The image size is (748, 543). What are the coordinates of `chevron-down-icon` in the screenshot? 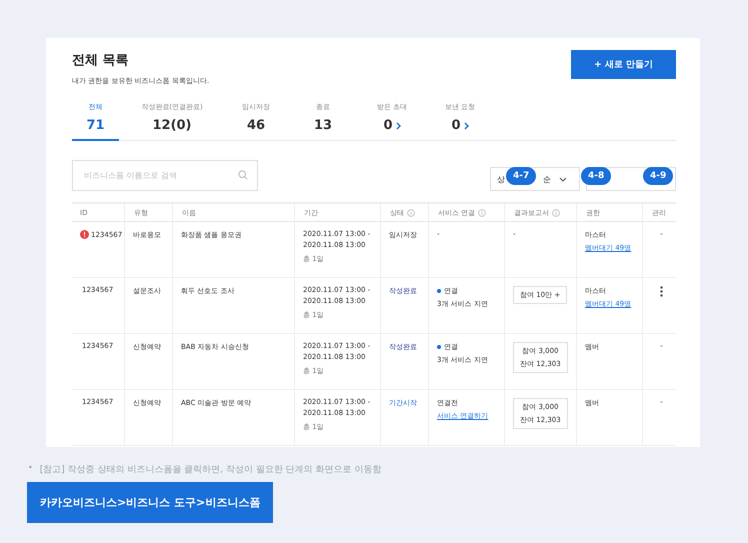 It's located at (563, 179).